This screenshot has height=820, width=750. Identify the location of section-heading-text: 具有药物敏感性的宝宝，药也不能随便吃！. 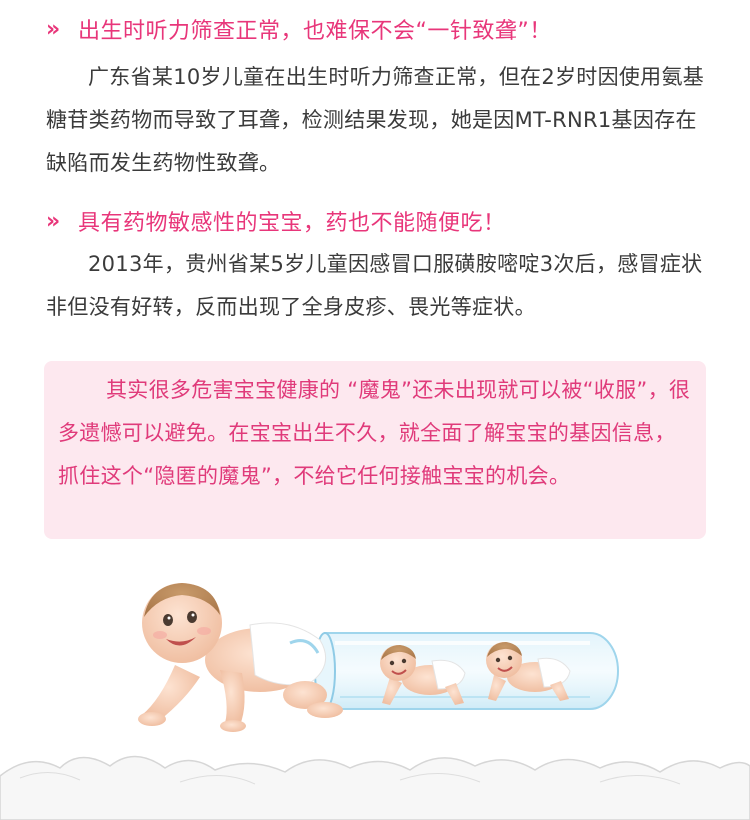
(292, 223).